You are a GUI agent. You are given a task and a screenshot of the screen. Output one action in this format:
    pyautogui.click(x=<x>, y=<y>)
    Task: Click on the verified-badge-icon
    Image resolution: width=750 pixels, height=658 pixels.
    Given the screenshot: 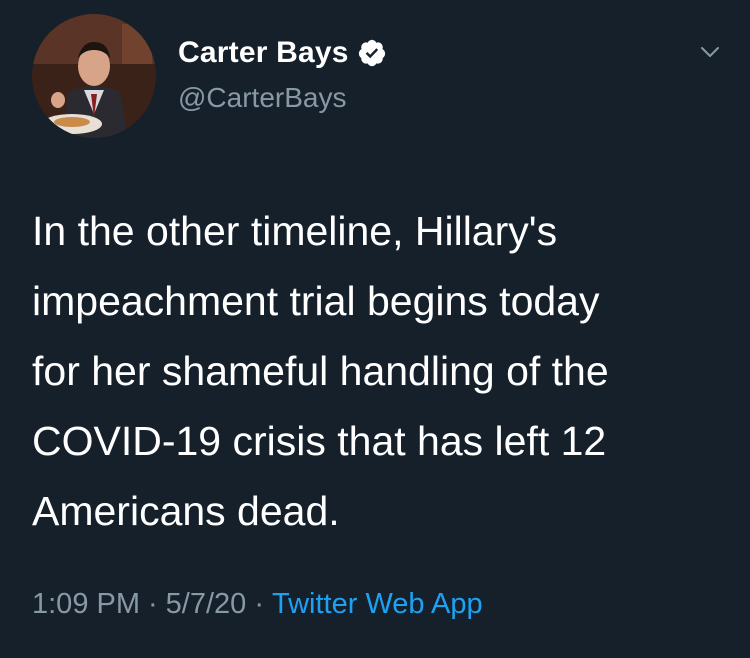 What is the action you would take?
    pyautogui.click(x=372, y=53)
    